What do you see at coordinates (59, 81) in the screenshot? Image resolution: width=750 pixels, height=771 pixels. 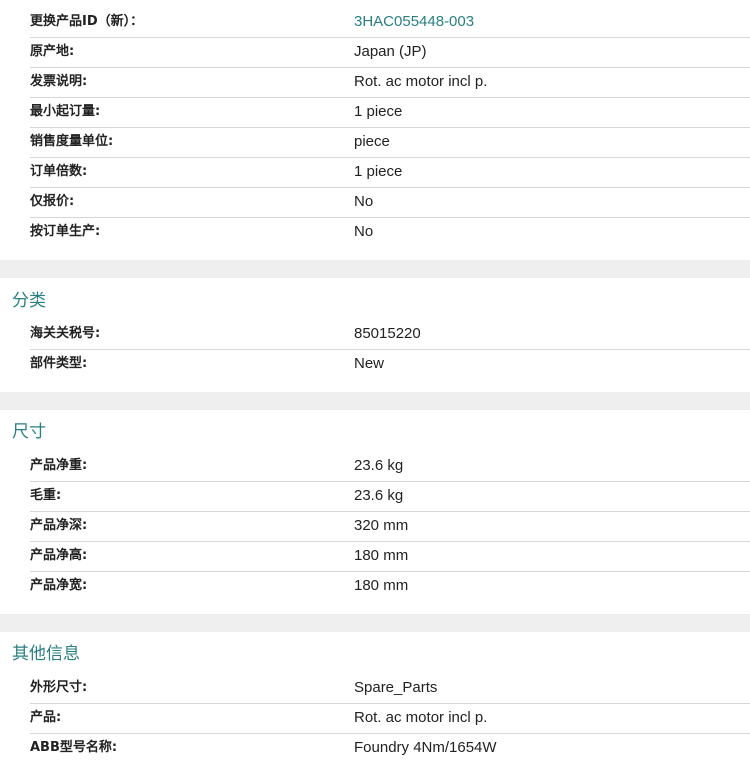 I see `attribute-label: 发票说明:` at bounding box center [59, 81].